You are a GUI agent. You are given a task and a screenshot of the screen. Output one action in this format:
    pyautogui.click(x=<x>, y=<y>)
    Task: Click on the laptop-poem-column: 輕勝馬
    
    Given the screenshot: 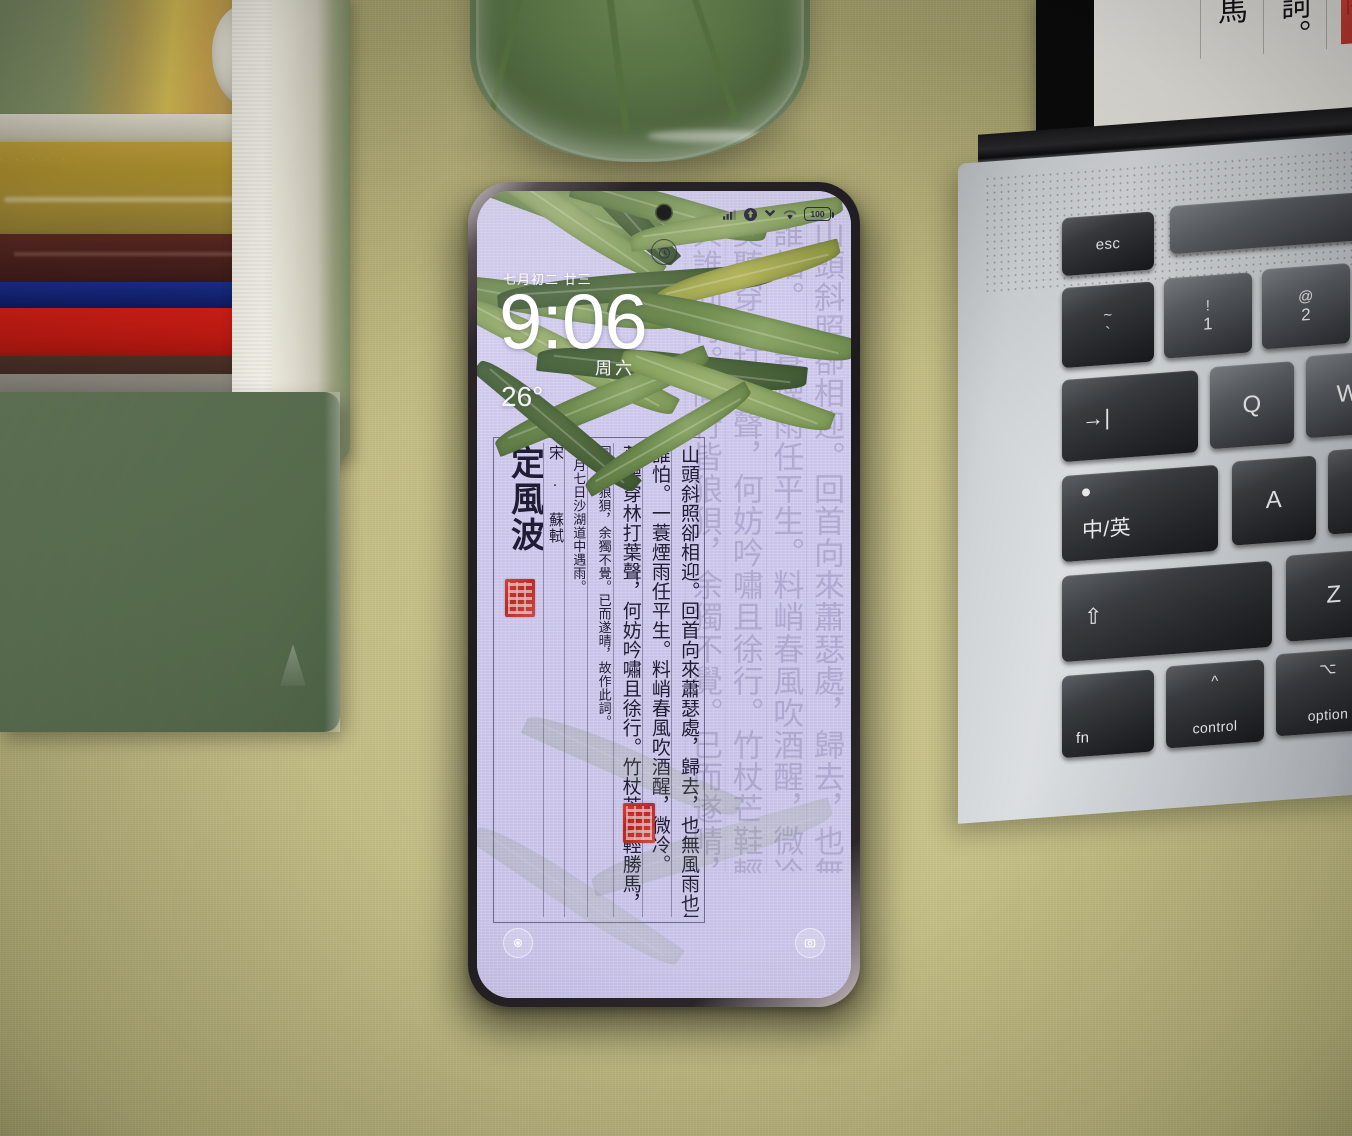 What is the action you would take?
    pyautogui.click(x=1228, y=29)
    